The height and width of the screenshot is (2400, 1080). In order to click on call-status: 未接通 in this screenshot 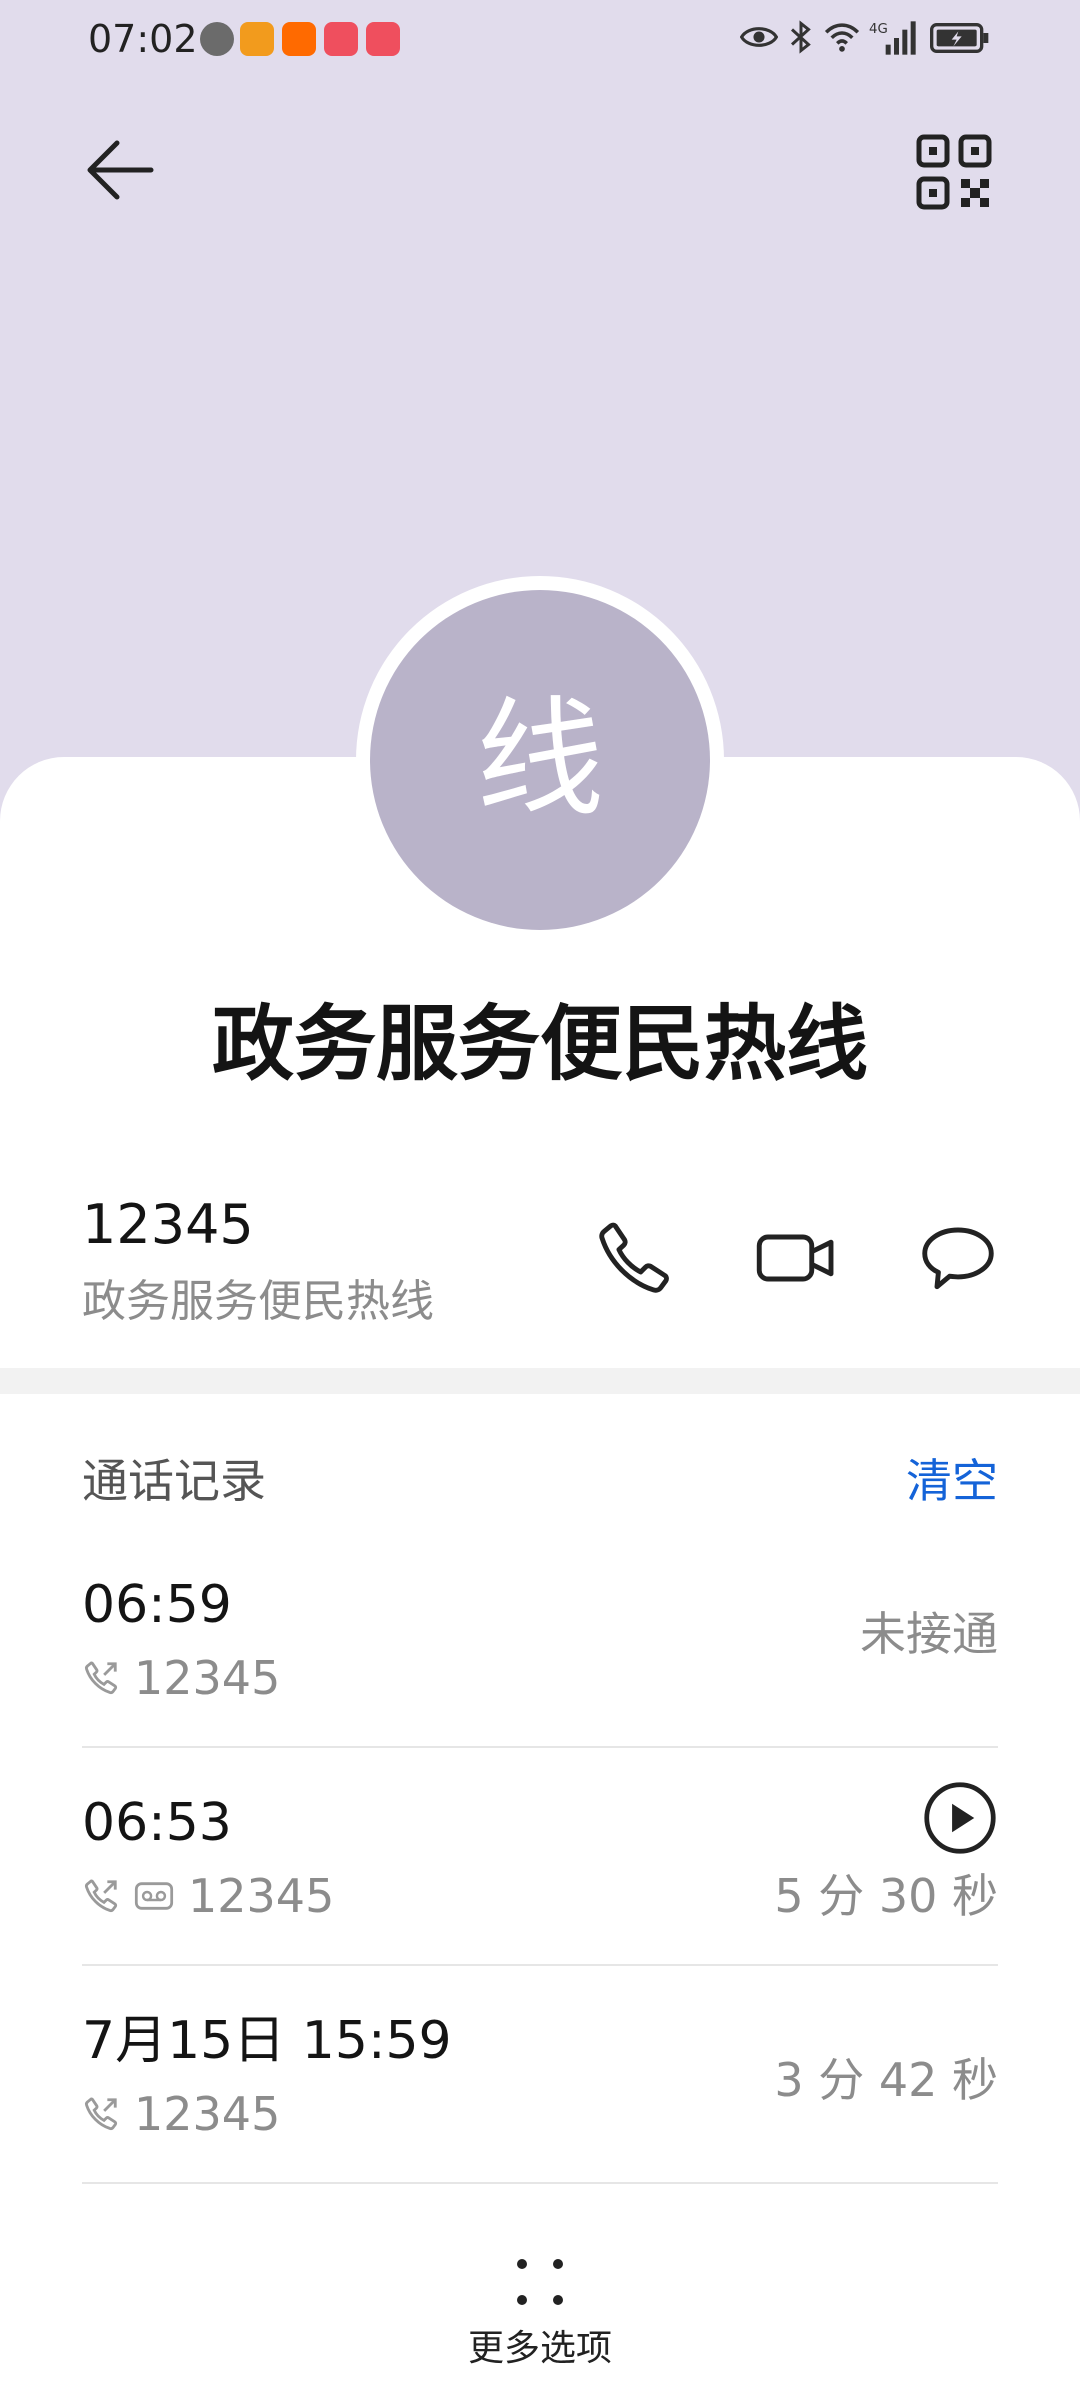, I will do `click(929, 1634)`.